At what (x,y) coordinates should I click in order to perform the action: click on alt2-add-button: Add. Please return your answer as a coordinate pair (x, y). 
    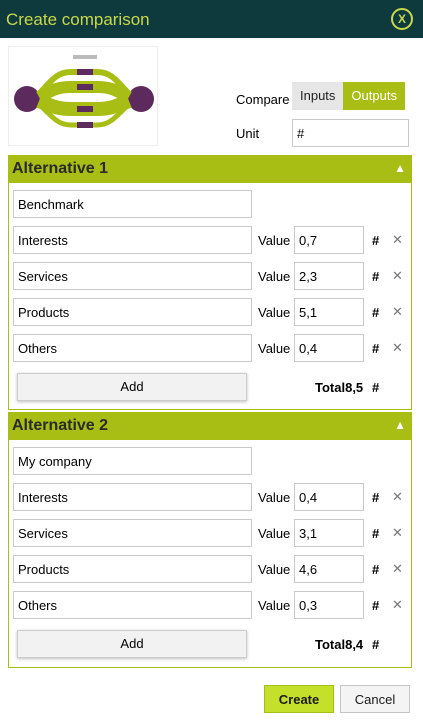
    Looking at the image, I should click on (132, 644).